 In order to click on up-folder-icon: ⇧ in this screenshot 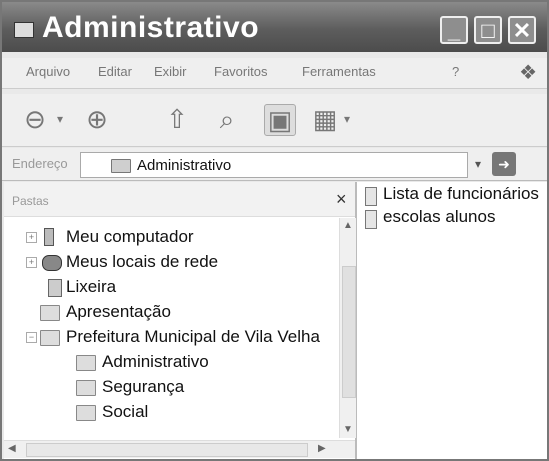, I will do `click(177, 119)`.